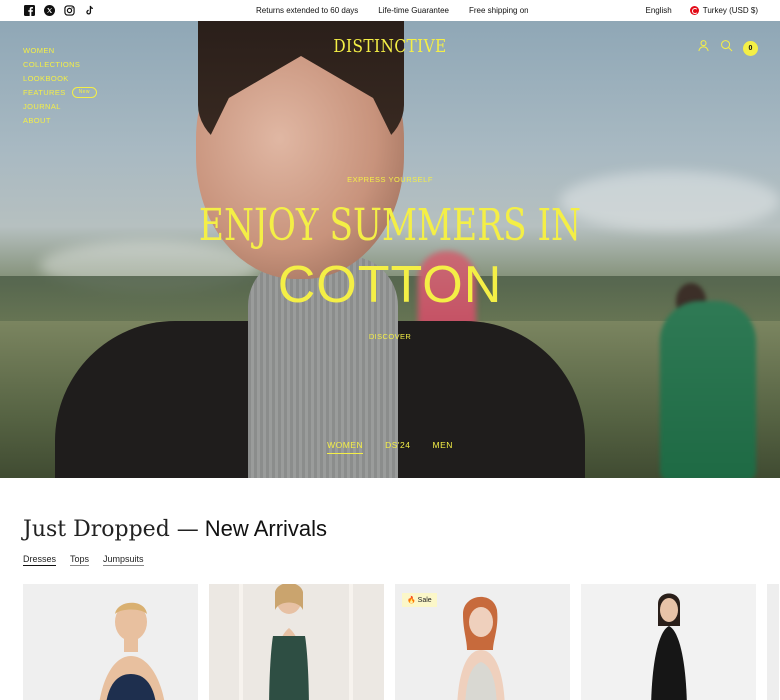 Image resolution: width=780 pixels, height=700 pixels. What do you see at coordinates (390, 336) in the screenshot?
I see `discover-link: DISCOVER` at bounding box center [390, 336].